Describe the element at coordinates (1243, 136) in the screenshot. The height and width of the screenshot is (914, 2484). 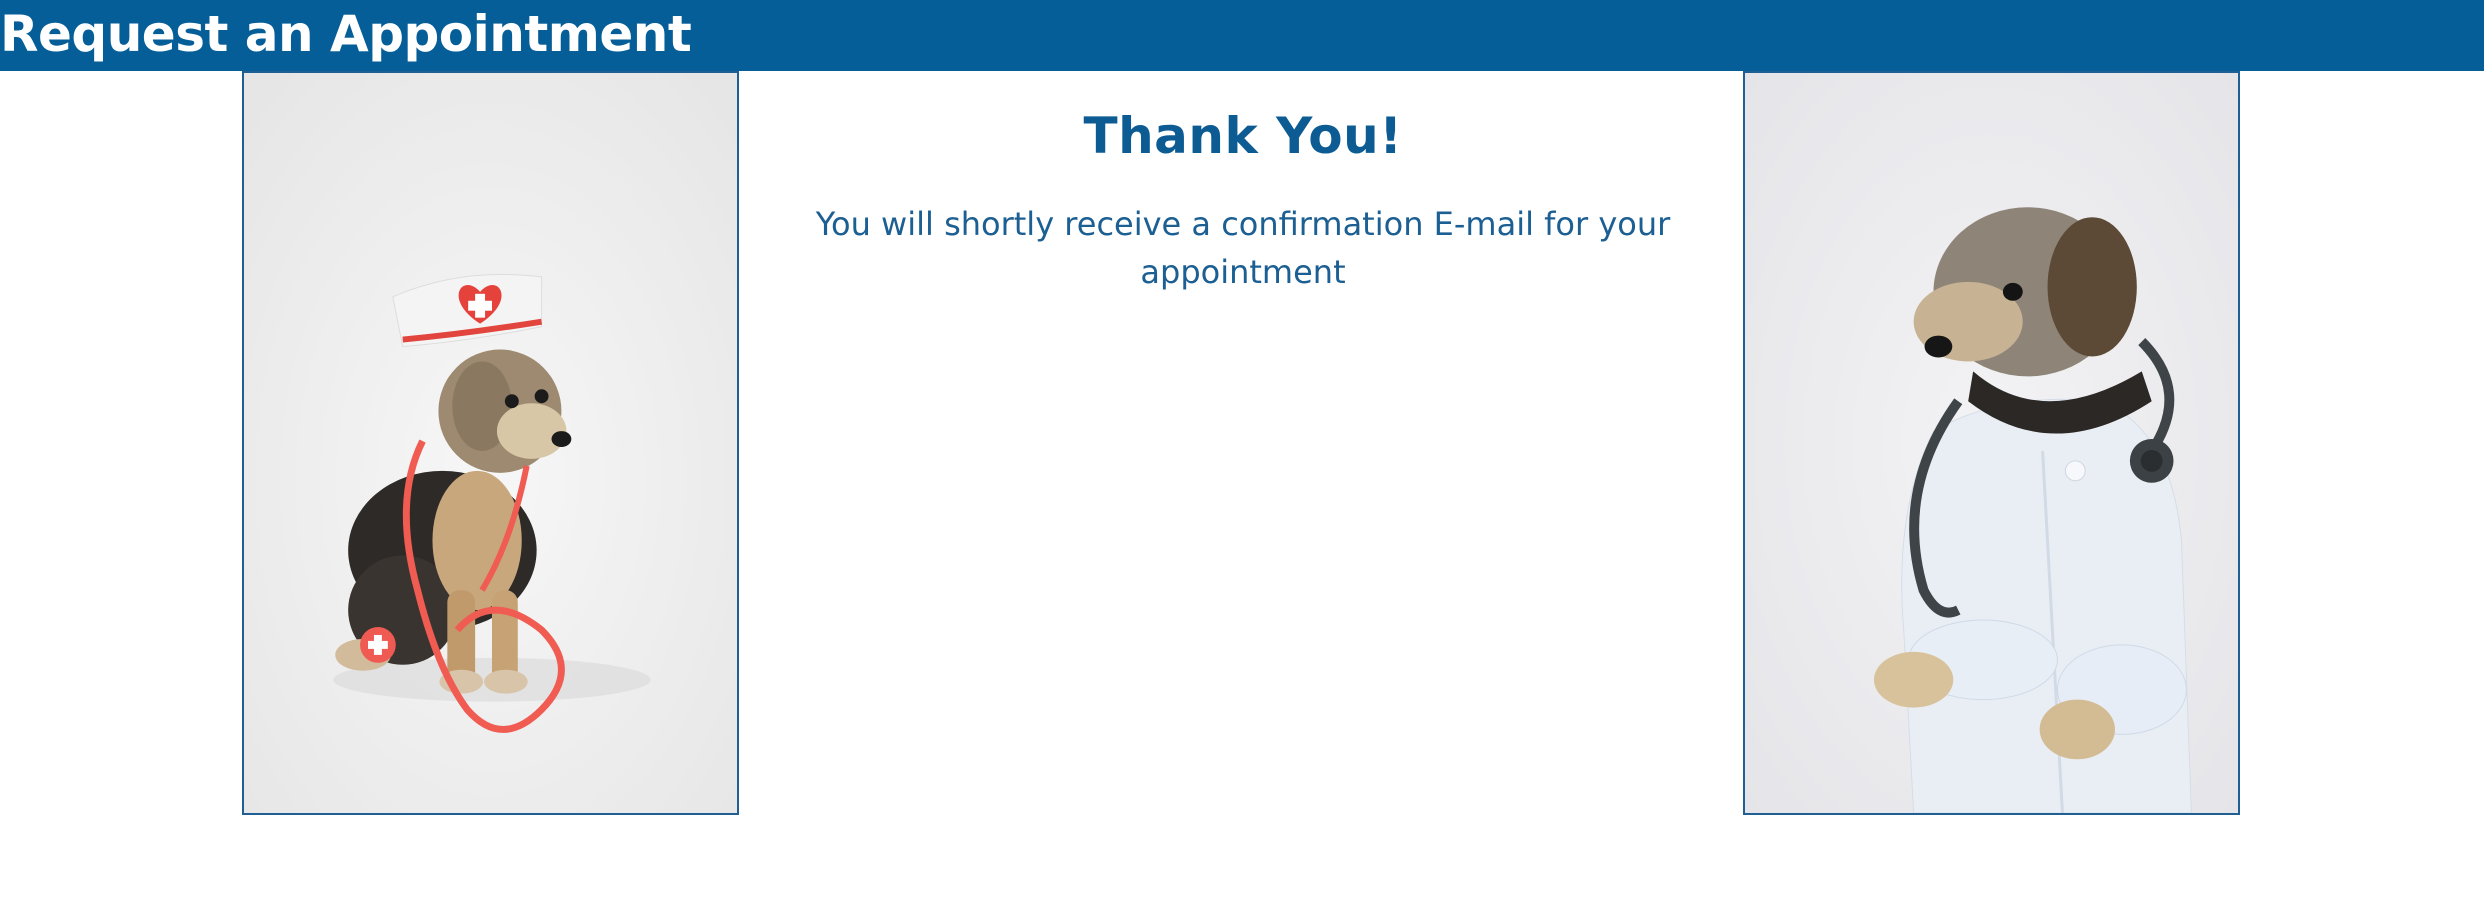
I see `thank-you-heading: Thank You!` at that location.